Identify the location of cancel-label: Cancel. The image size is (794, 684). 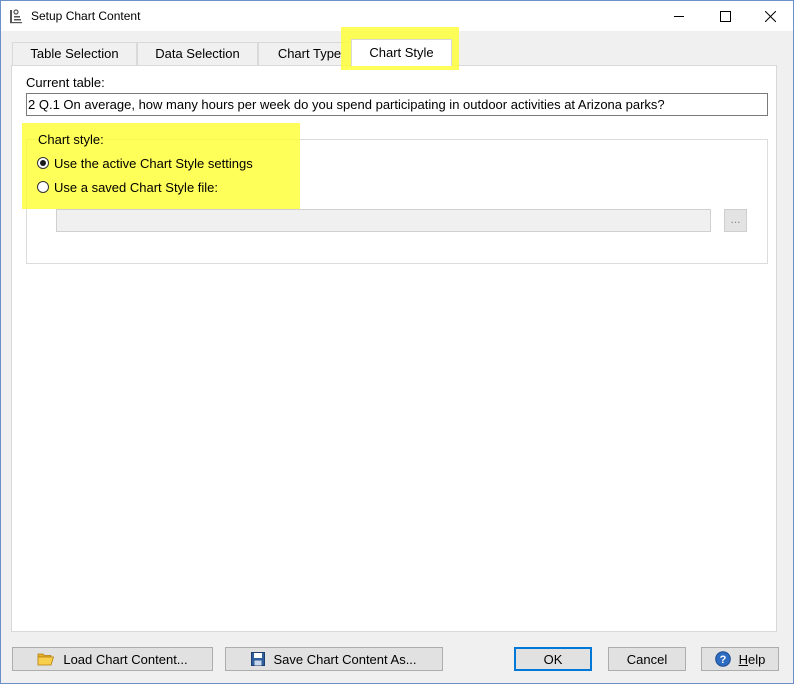
(647, 659).